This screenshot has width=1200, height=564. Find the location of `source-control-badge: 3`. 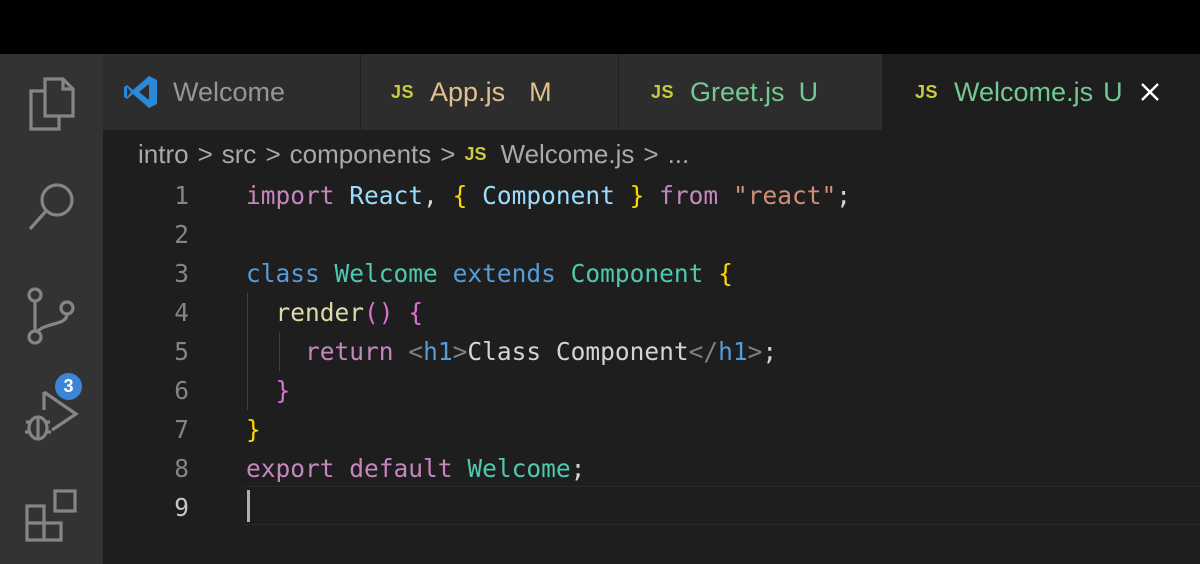

source-control-badge: 3 is located at coordinates (68, 386).